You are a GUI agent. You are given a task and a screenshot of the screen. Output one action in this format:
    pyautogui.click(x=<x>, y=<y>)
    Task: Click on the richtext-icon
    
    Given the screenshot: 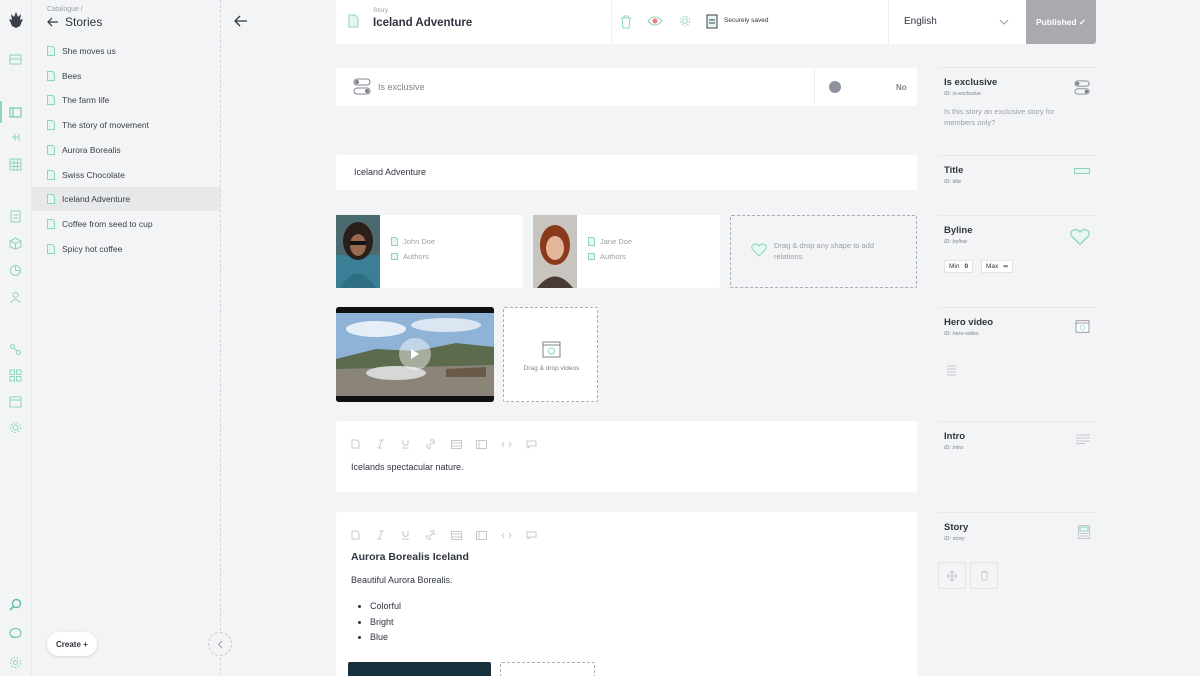 What is the action you would take?
    pyautogui.click(x=1083, y=439)
    